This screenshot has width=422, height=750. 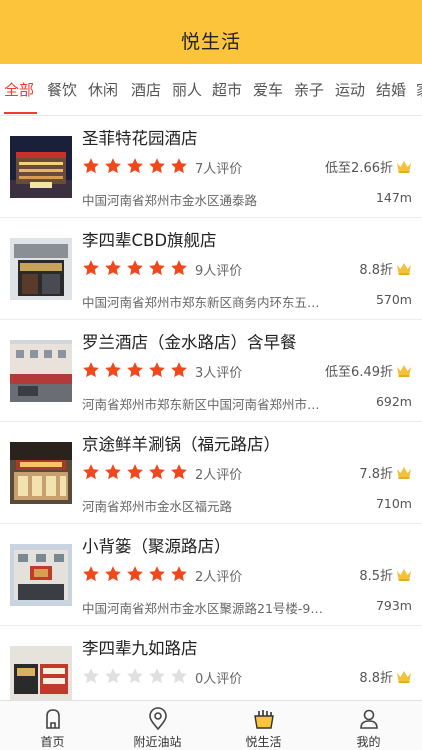 I want to click on page-title: 悦生活, so click(x=210, y=42).